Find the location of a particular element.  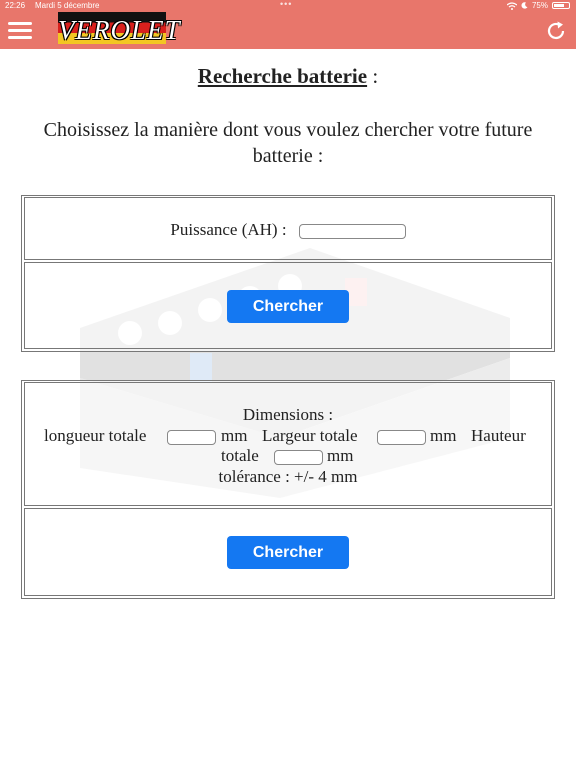

status-date: Mardi 5 décembre is located at coordinates (67, 5).